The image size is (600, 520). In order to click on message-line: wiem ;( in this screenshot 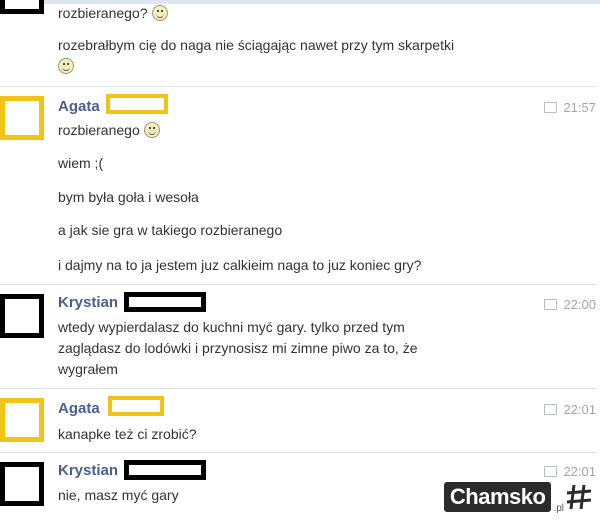, I will do `click(81, 163)`.